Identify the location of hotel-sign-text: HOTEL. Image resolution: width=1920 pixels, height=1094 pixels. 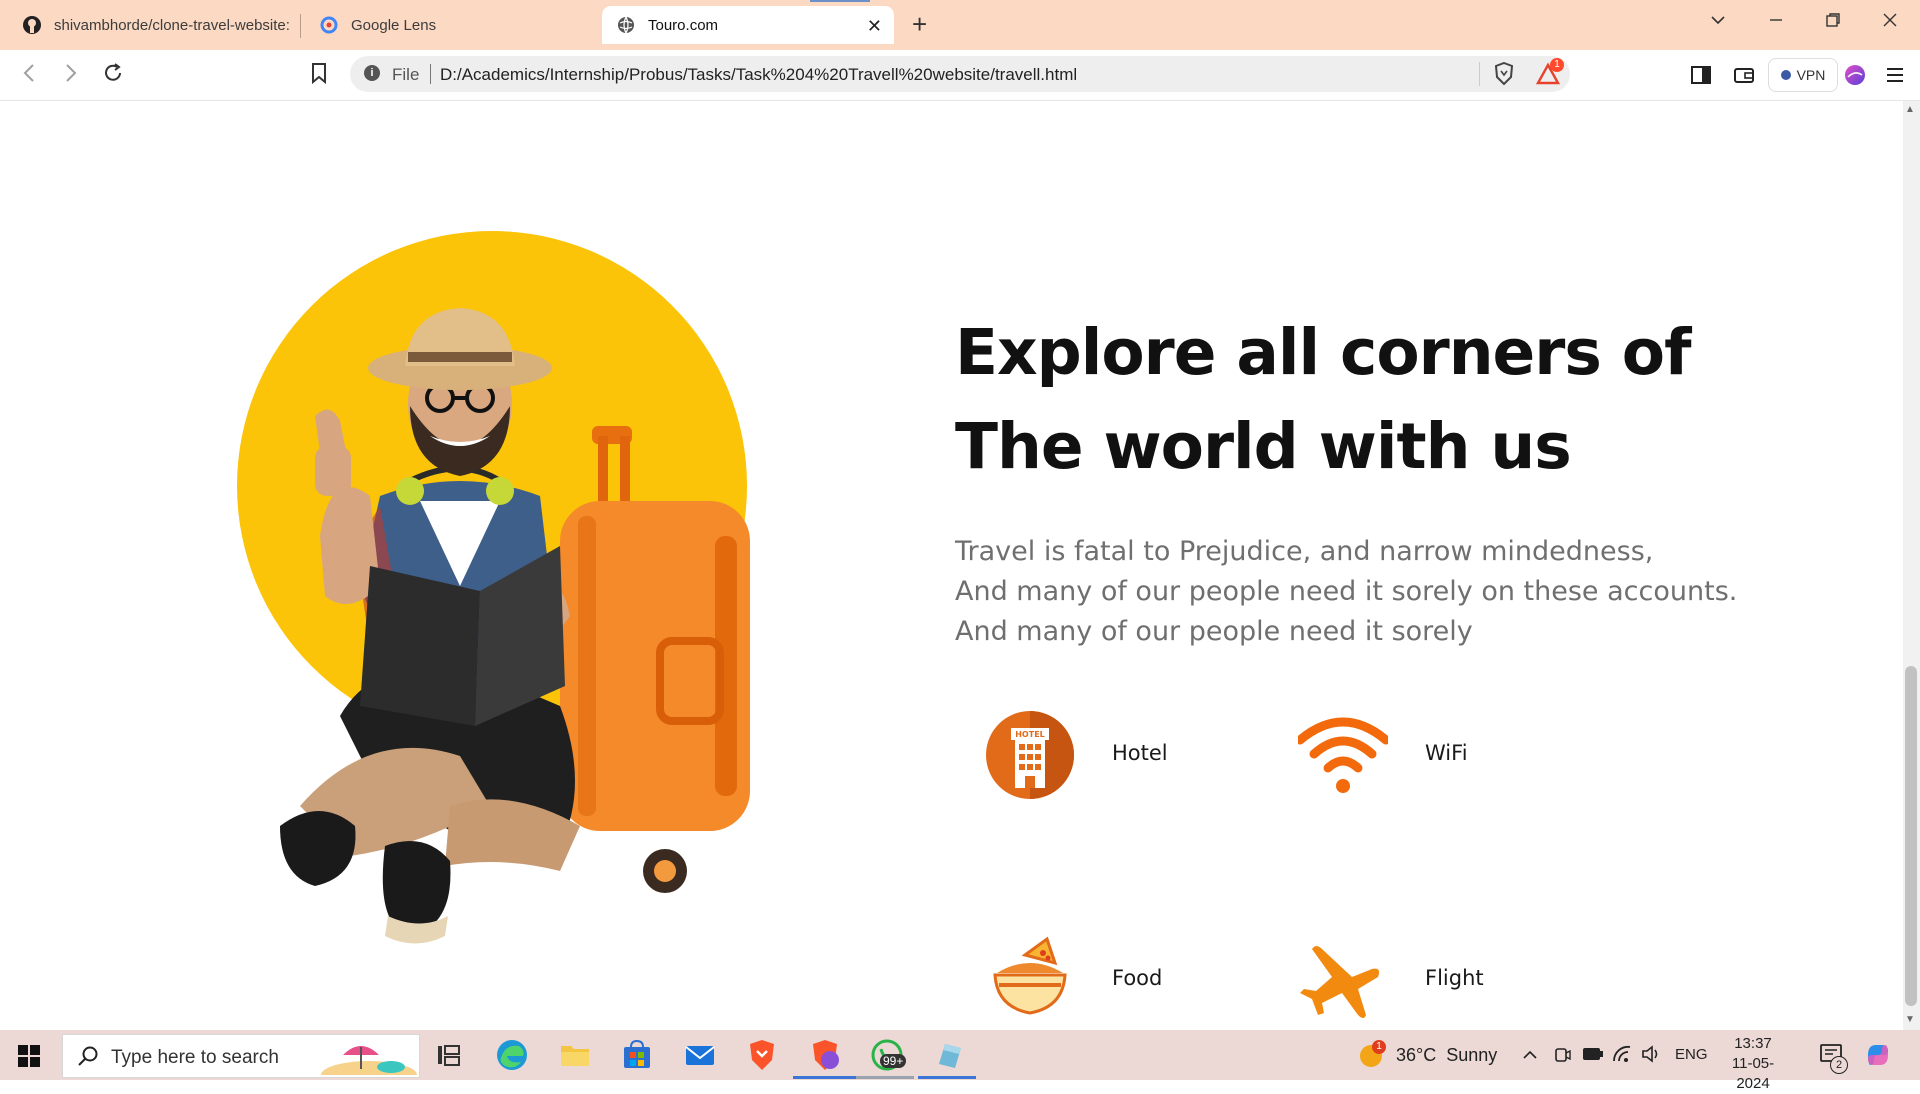
(1030, 734).